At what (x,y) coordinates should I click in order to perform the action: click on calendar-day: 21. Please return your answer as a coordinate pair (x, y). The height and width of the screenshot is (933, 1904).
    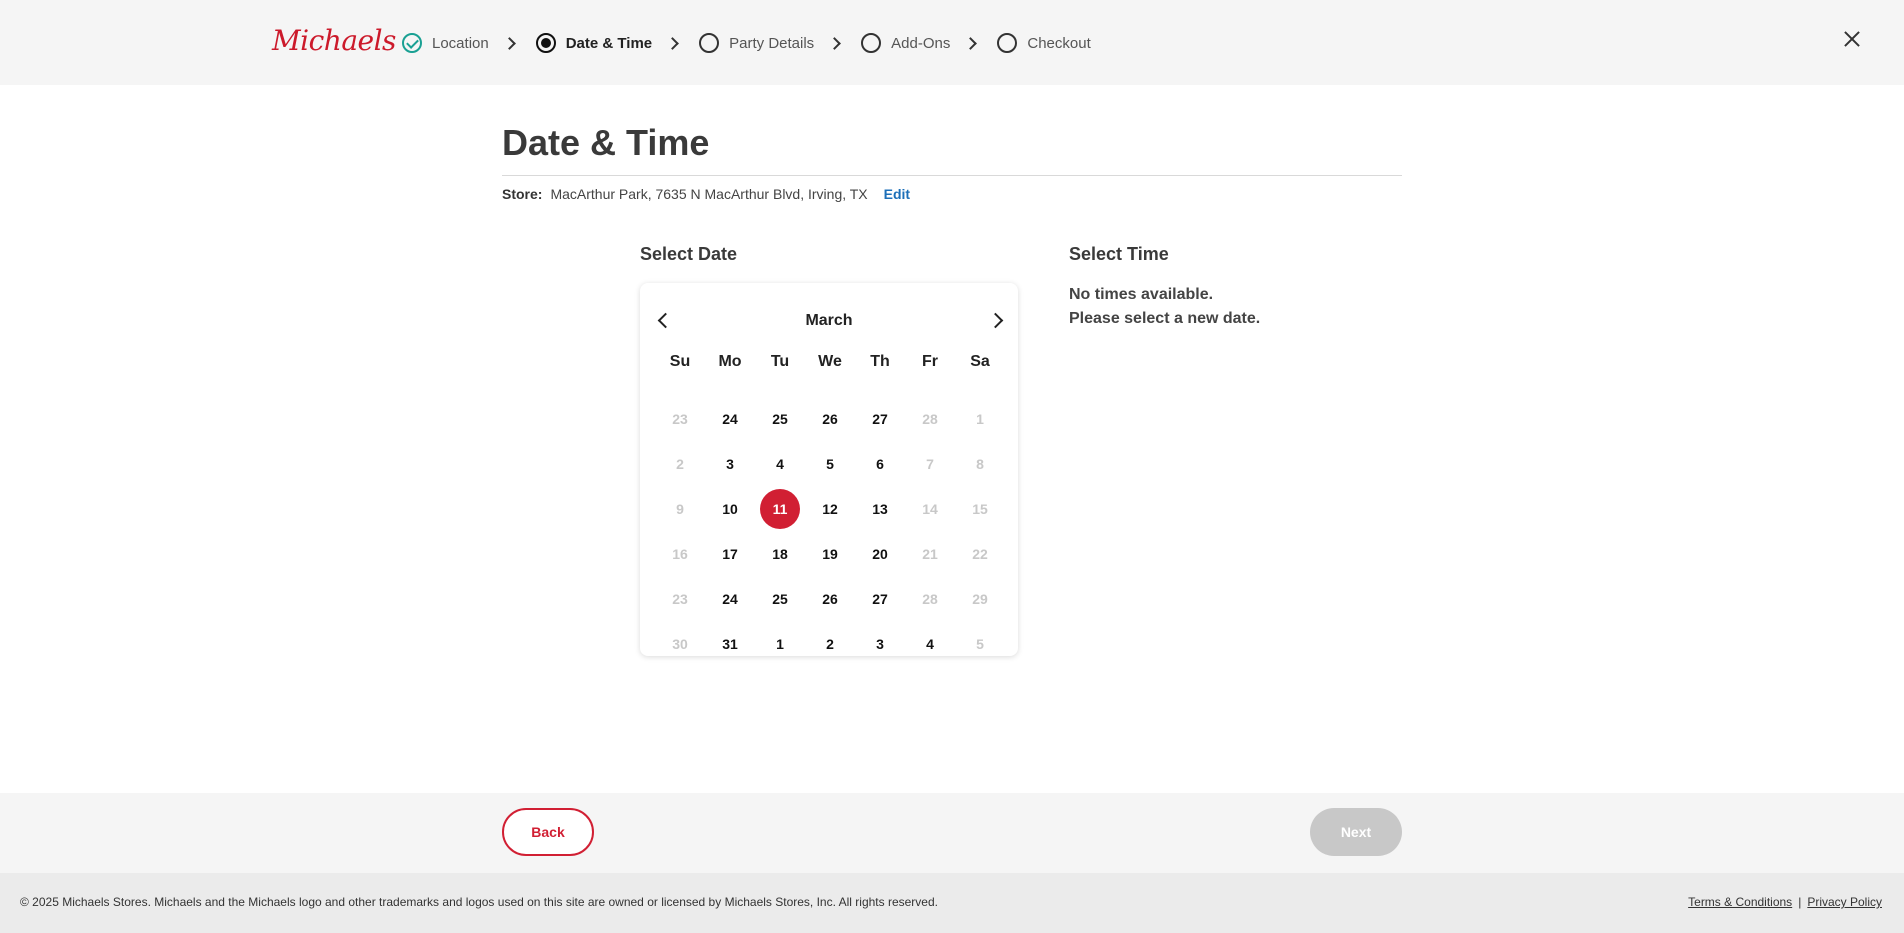
    Looking at the image, I should click on (930, 553).